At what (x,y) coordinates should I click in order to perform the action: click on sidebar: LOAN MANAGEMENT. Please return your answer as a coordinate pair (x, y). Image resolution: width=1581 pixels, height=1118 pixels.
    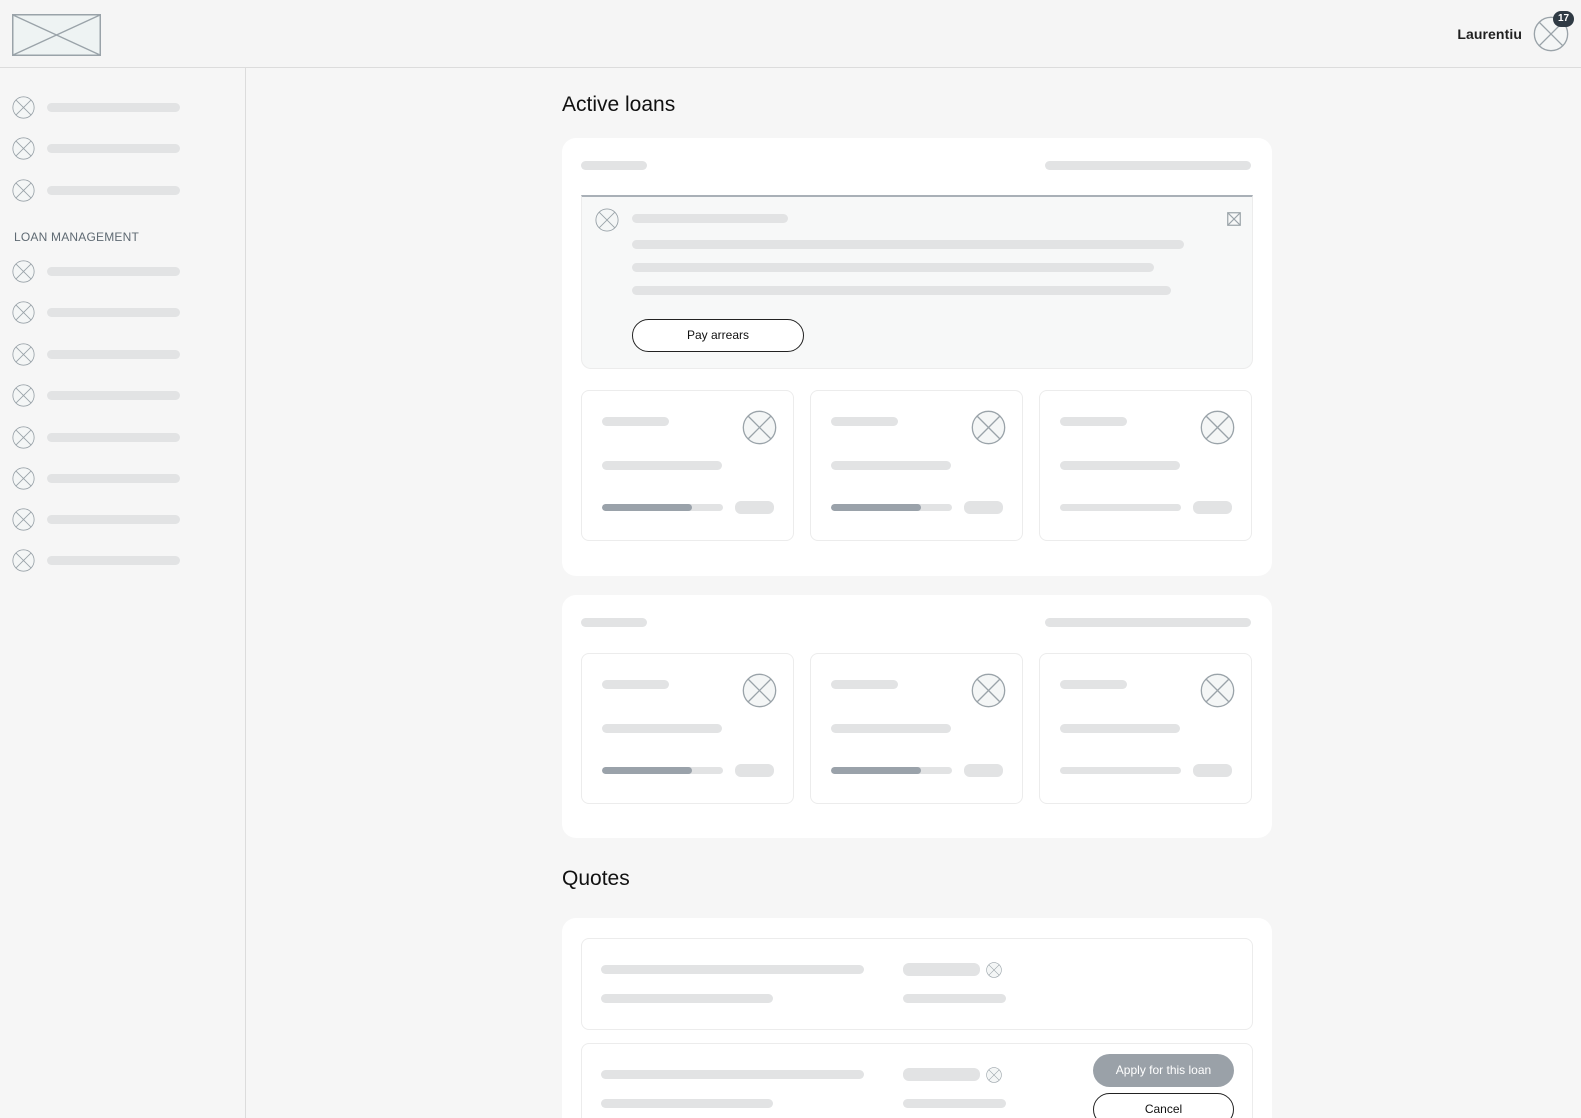
    Looking at the image, I should click on (123, 593).